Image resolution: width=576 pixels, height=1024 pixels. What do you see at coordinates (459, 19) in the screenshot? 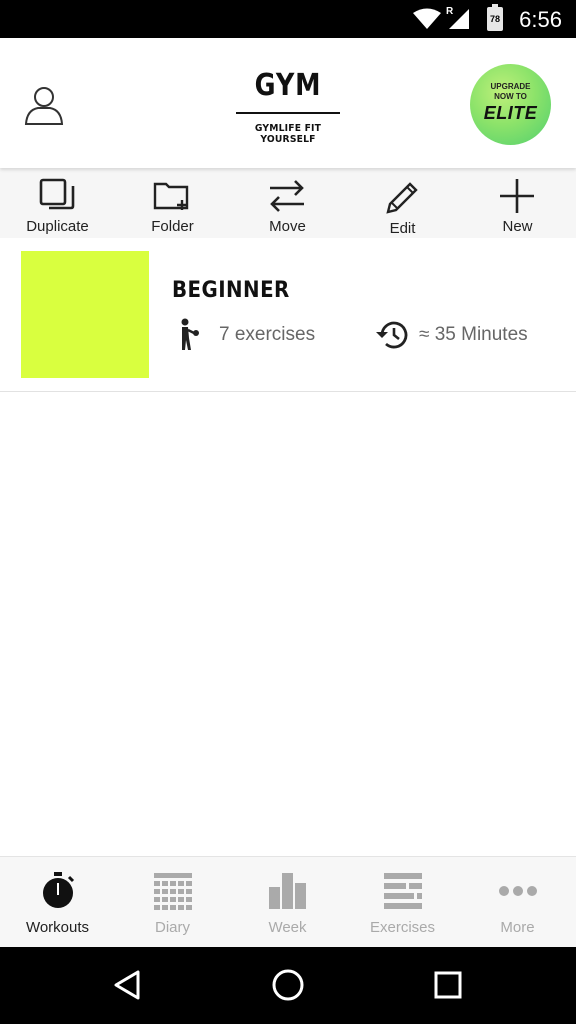
I see `cell-signal-icon` at bounding box center [459, 19].